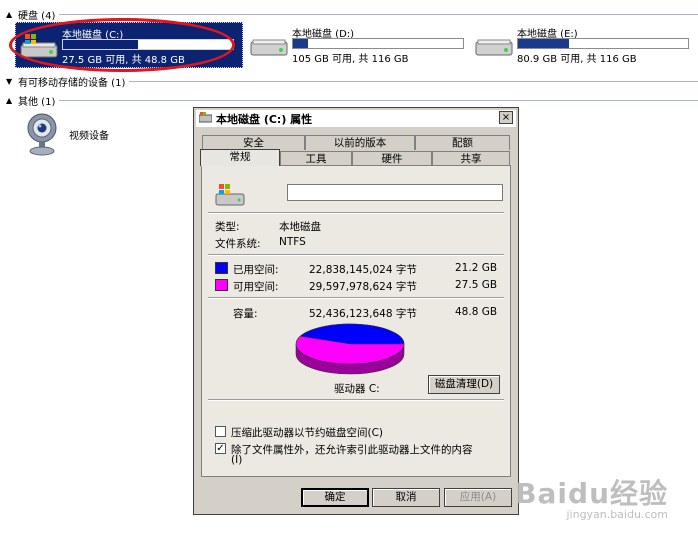  I want to click on group-header-other: ▲ 其他 (1), so click(352, 101).